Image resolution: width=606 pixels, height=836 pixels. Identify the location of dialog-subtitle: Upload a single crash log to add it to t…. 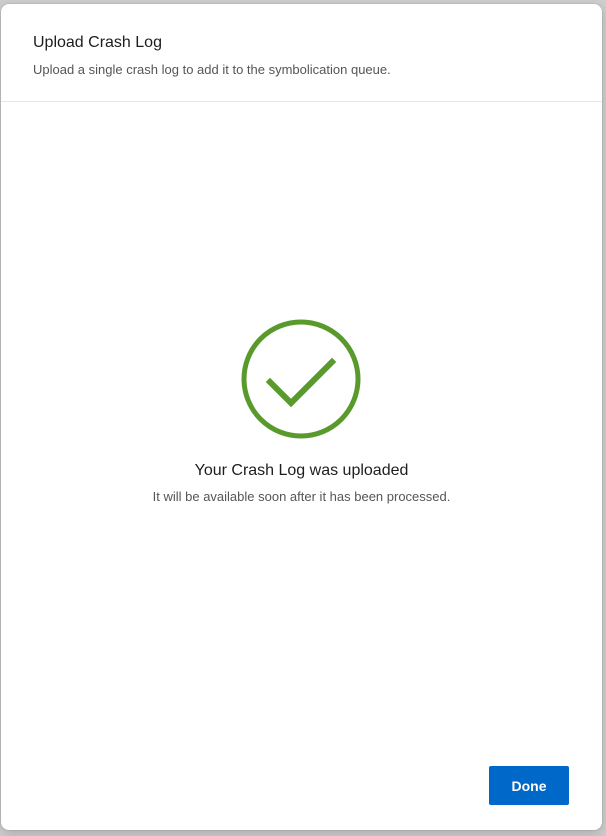
(212, 69).